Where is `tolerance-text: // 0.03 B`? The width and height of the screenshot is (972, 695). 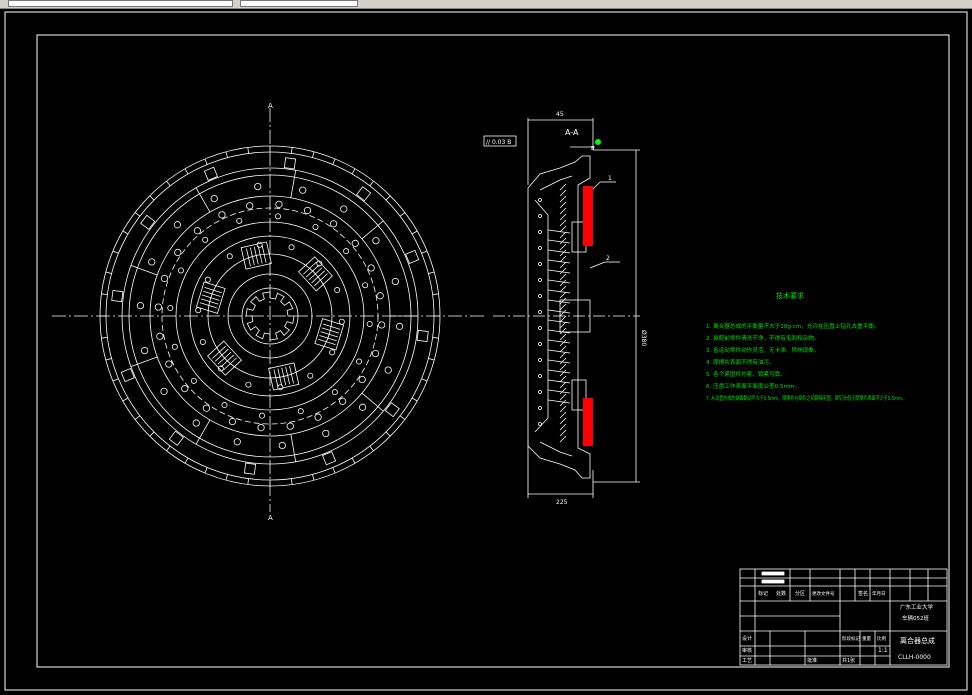
tolerance-text: // 0.03 B is located at coordinates (498, 142).